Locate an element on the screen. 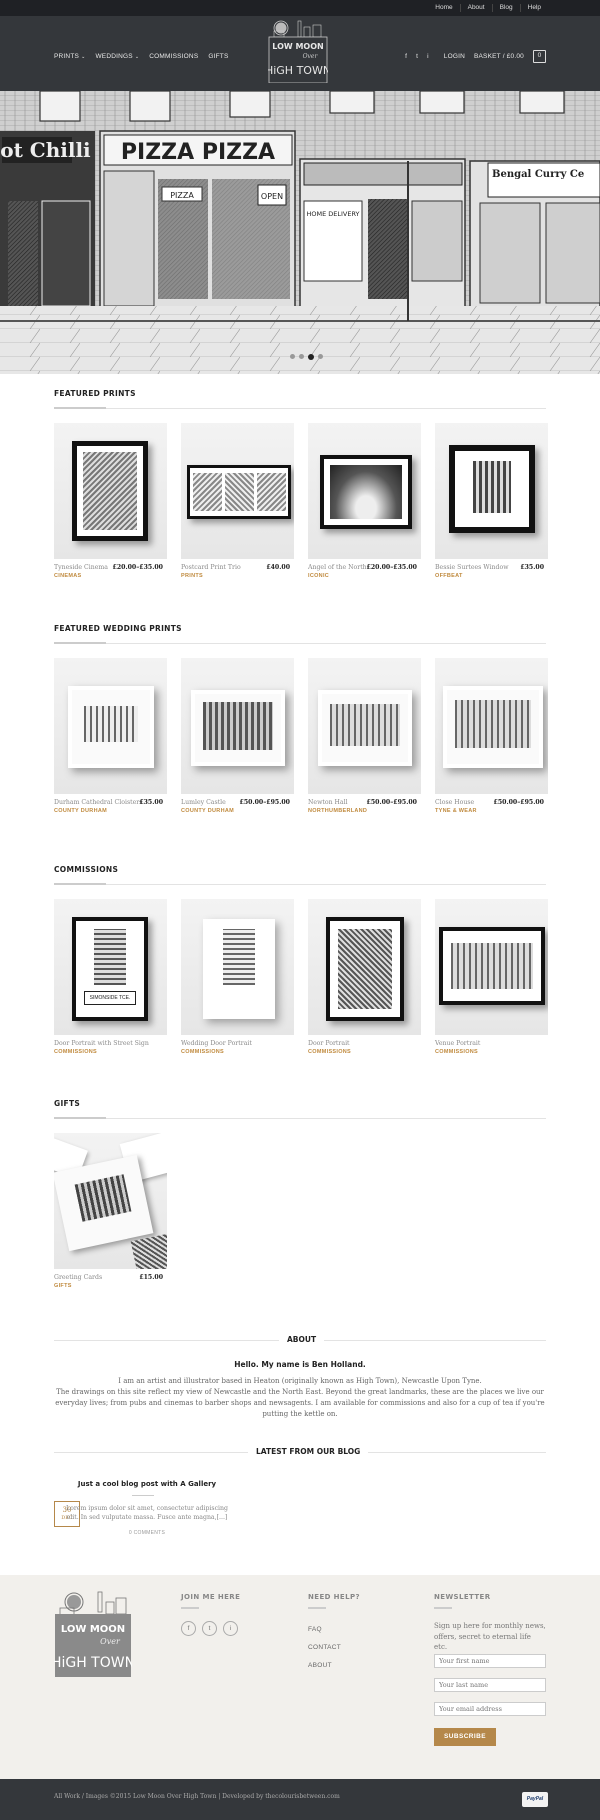 The width and height of the screenshot is (600, 1820). top-link-blog: Blog is located at coordinates (505, 8).